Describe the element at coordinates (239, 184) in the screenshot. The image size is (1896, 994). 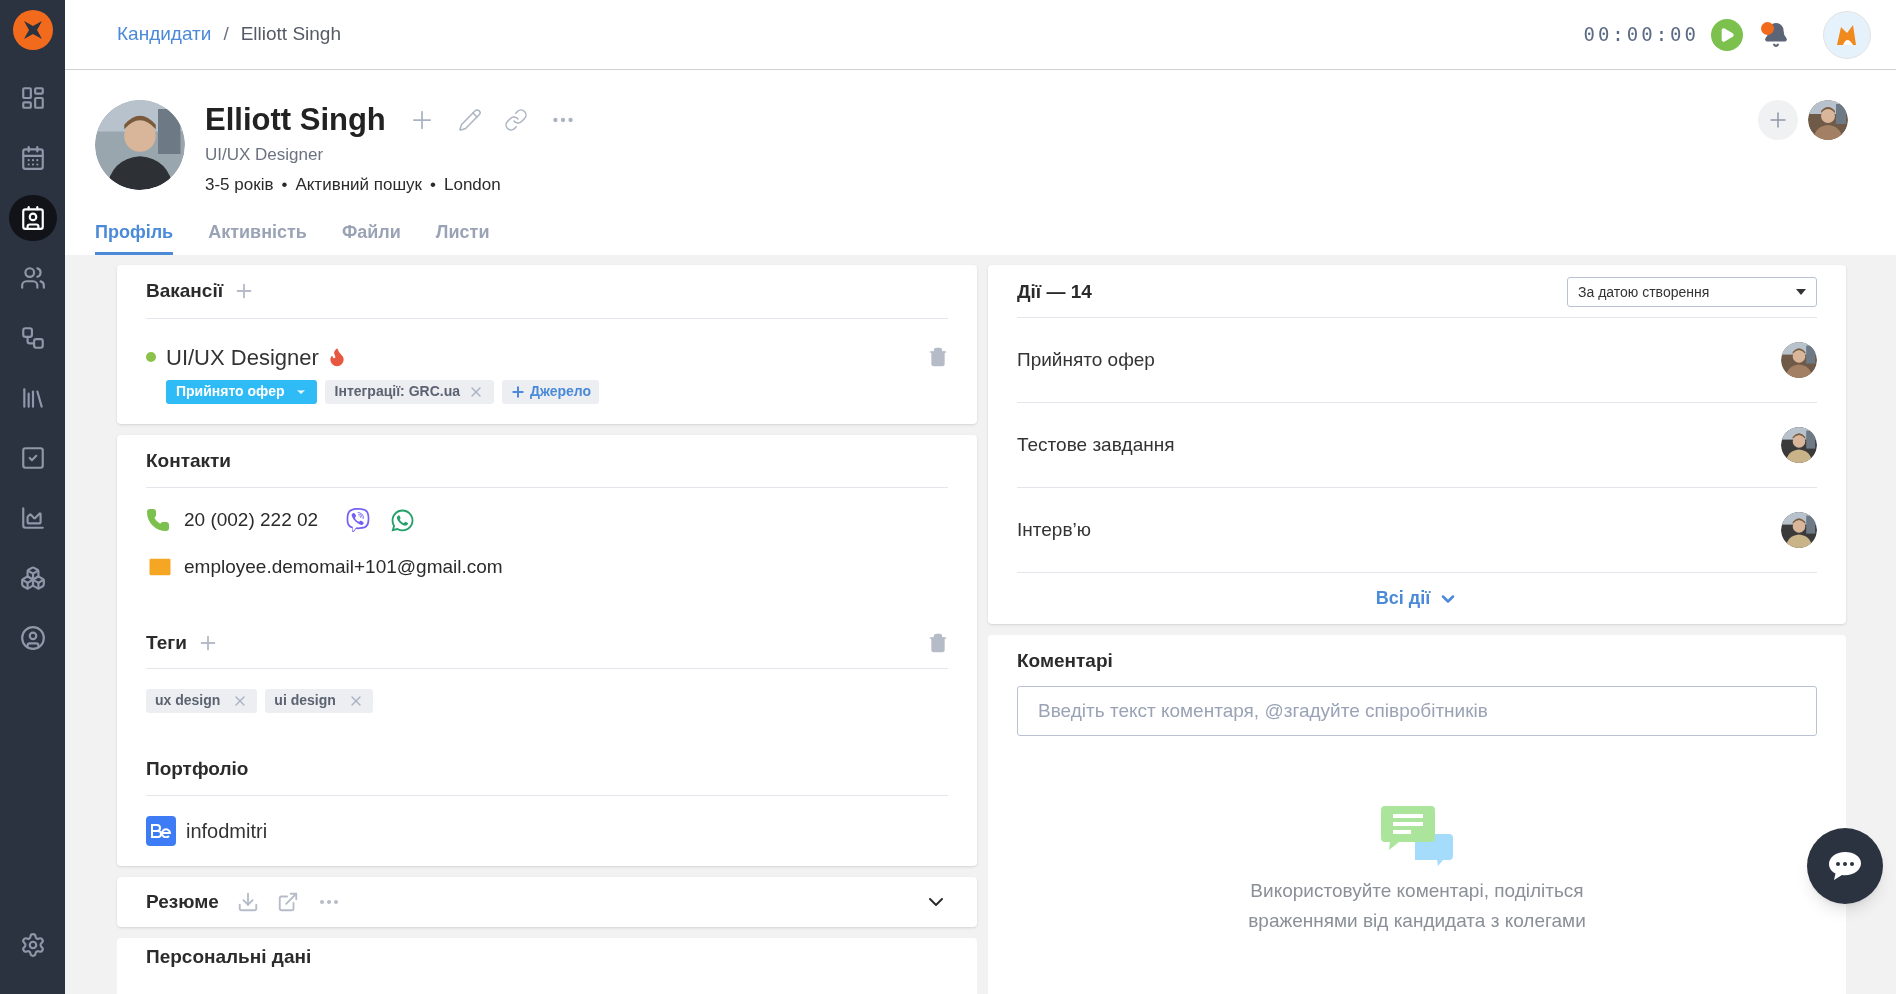
I see `candidate-detail: 3-5 років` at that location.